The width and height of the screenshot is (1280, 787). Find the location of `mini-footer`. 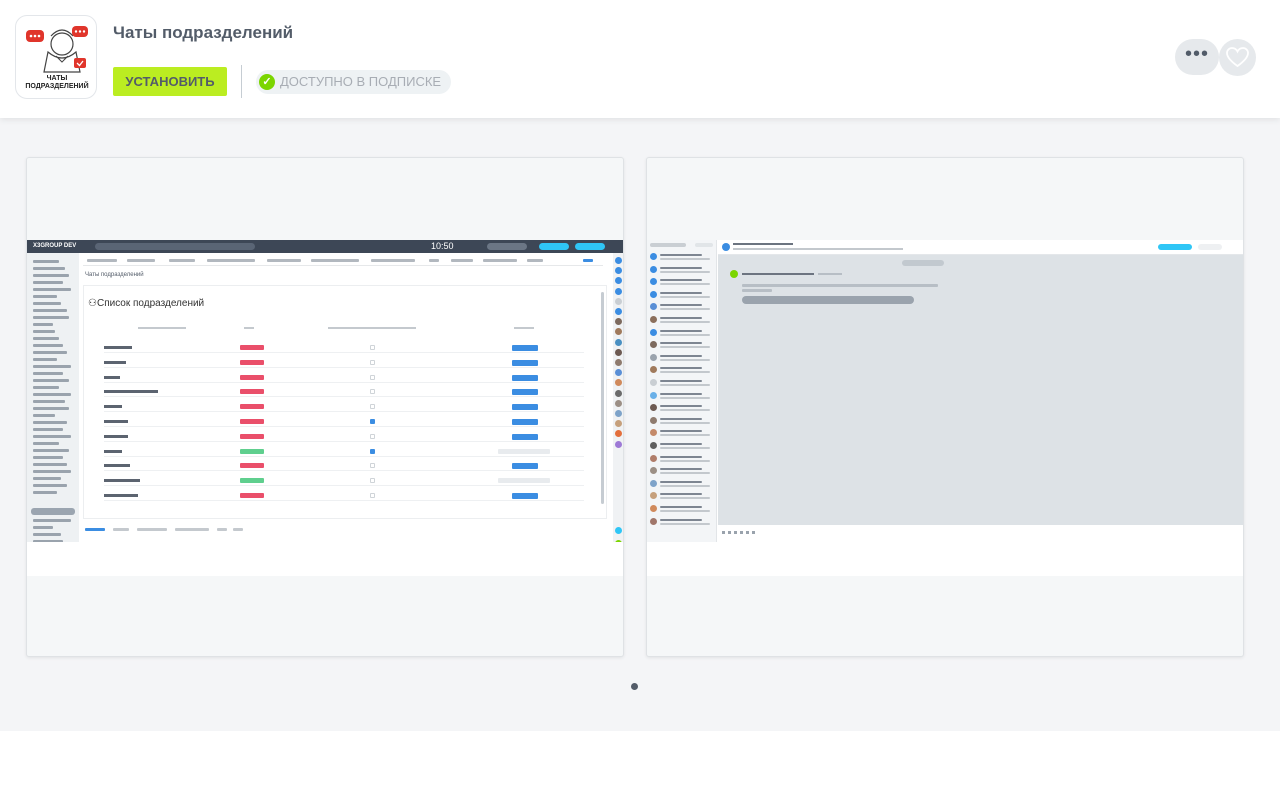

mini-footer is located at coordinates (343, 530).